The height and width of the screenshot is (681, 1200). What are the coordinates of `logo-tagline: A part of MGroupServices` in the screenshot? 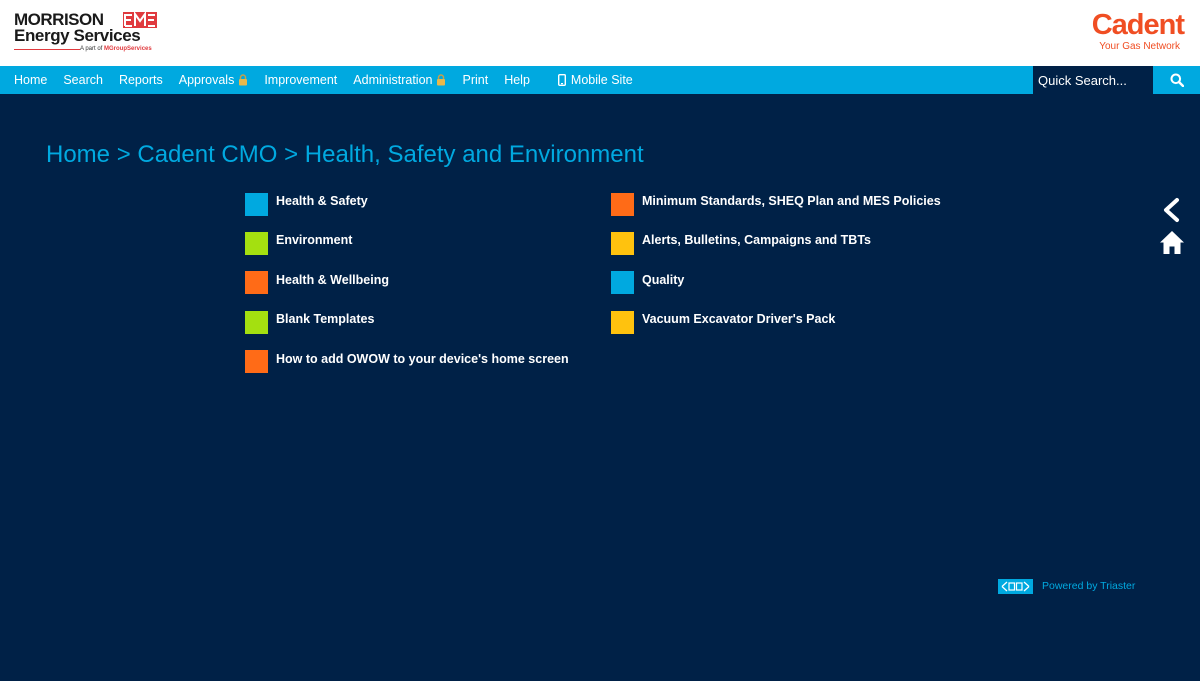 It's located at (116, 49).